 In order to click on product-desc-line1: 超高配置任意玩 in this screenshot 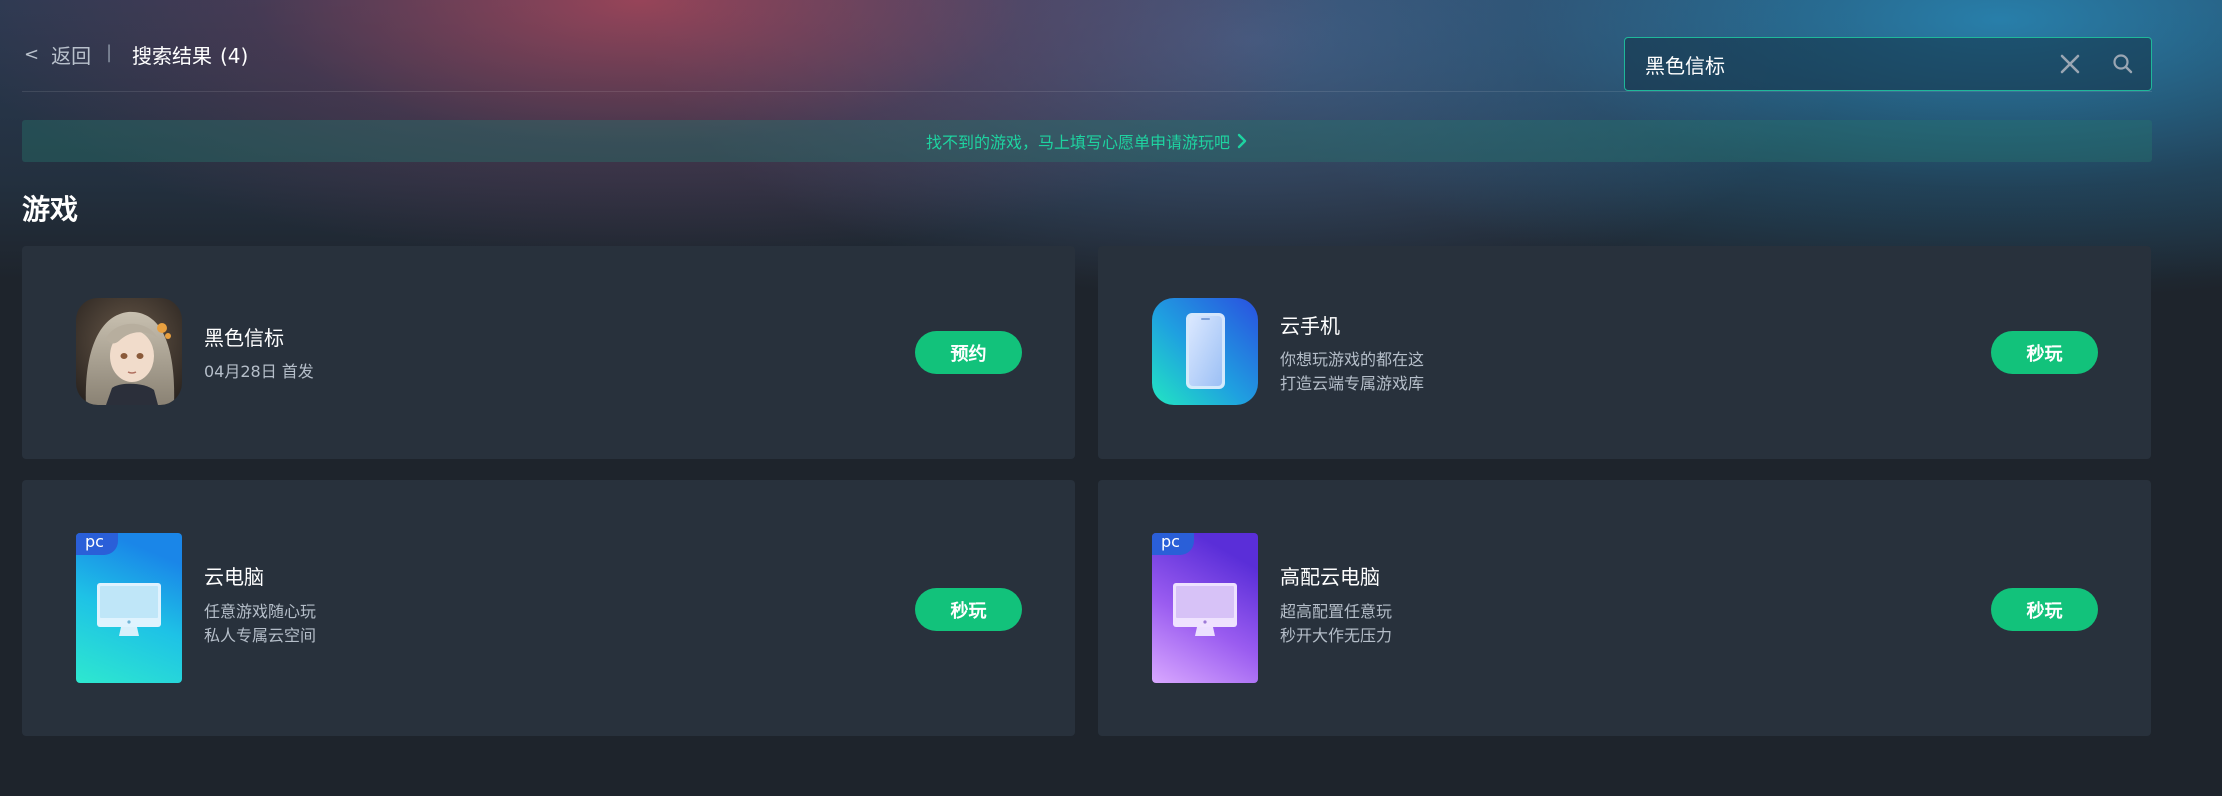, I will do `click(1336, 611)`.